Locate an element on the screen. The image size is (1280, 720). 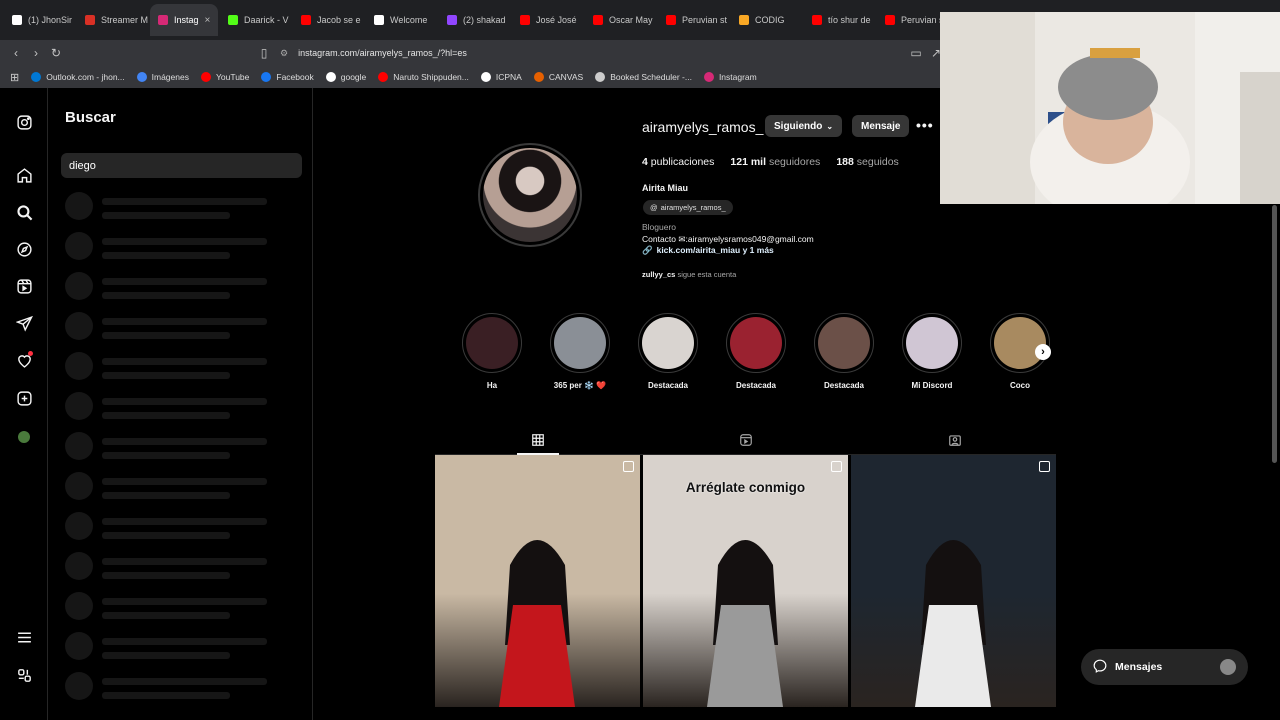
create-icon is located at coordinates (24, 398).